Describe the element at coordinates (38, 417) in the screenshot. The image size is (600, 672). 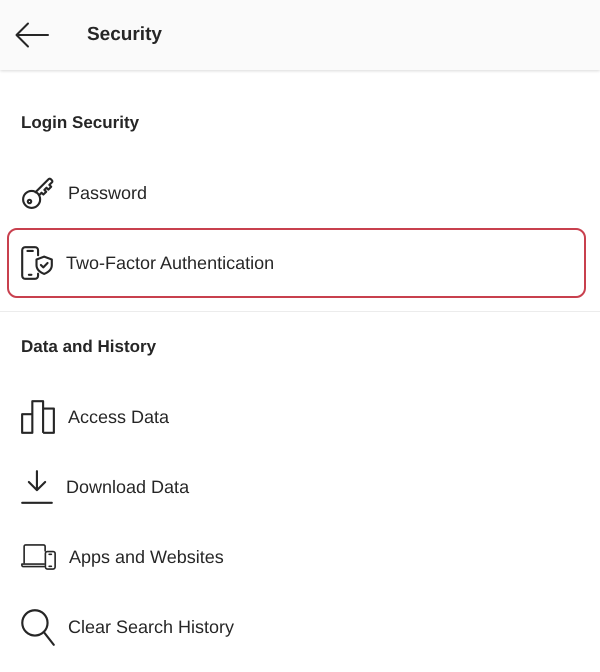
I see `bar-chart-icon` at that location.